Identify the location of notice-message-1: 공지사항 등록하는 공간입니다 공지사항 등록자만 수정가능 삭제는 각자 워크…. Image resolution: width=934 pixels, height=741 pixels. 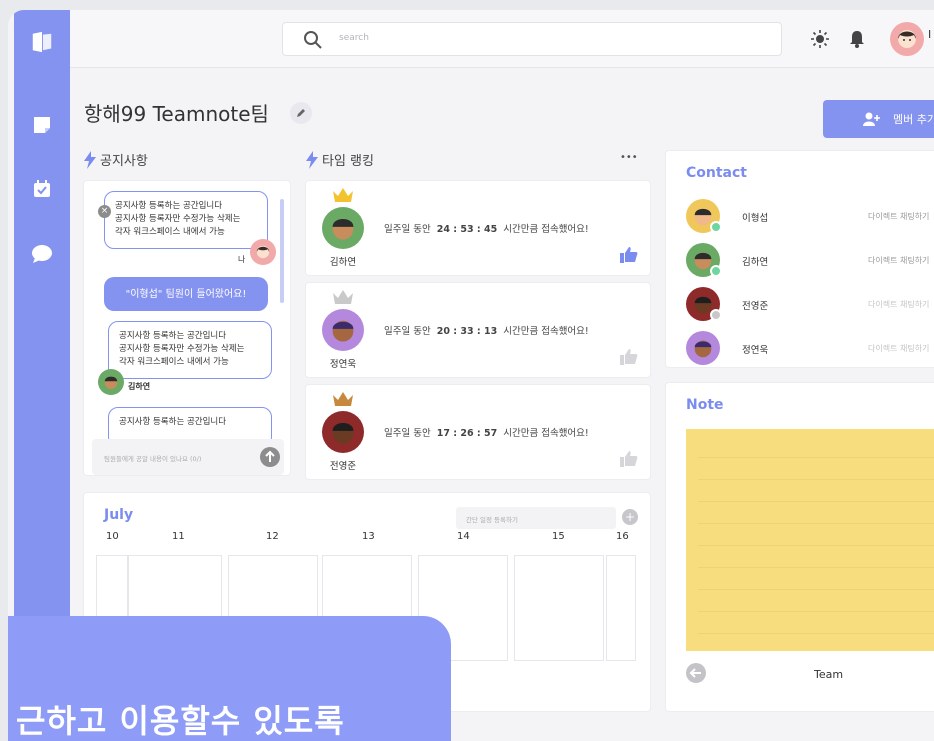
(186, 220).